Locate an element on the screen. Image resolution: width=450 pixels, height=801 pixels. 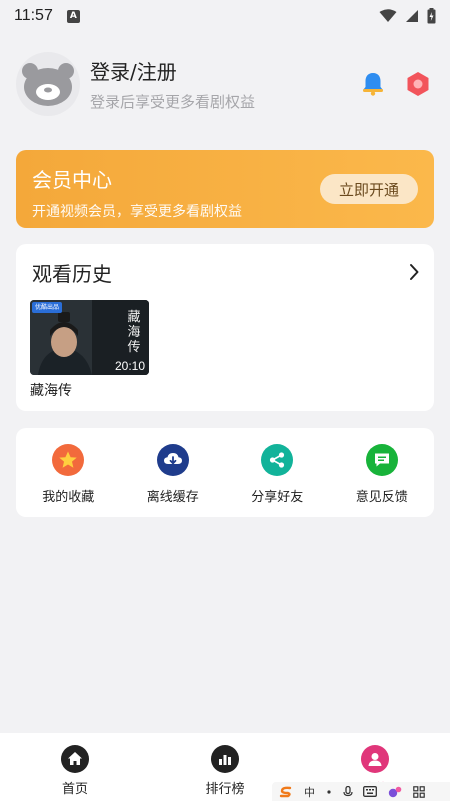
ime-chinese-toggle: 中 is located at coordinates (309, 792).